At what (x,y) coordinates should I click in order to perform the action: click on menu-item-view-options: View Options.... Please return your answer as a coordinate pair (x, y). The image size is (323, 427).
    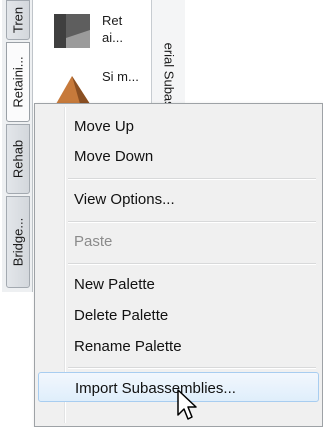
    Looking at the image, I should click on (178, 199).